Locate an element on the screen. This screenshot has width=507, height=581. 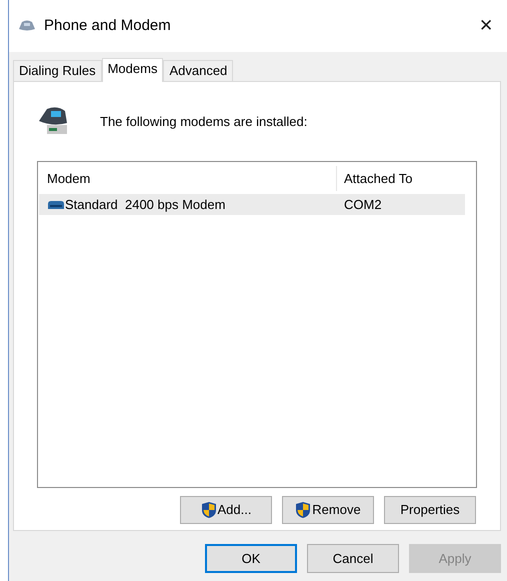
button: Cancel is located at coordinates (353, 558).